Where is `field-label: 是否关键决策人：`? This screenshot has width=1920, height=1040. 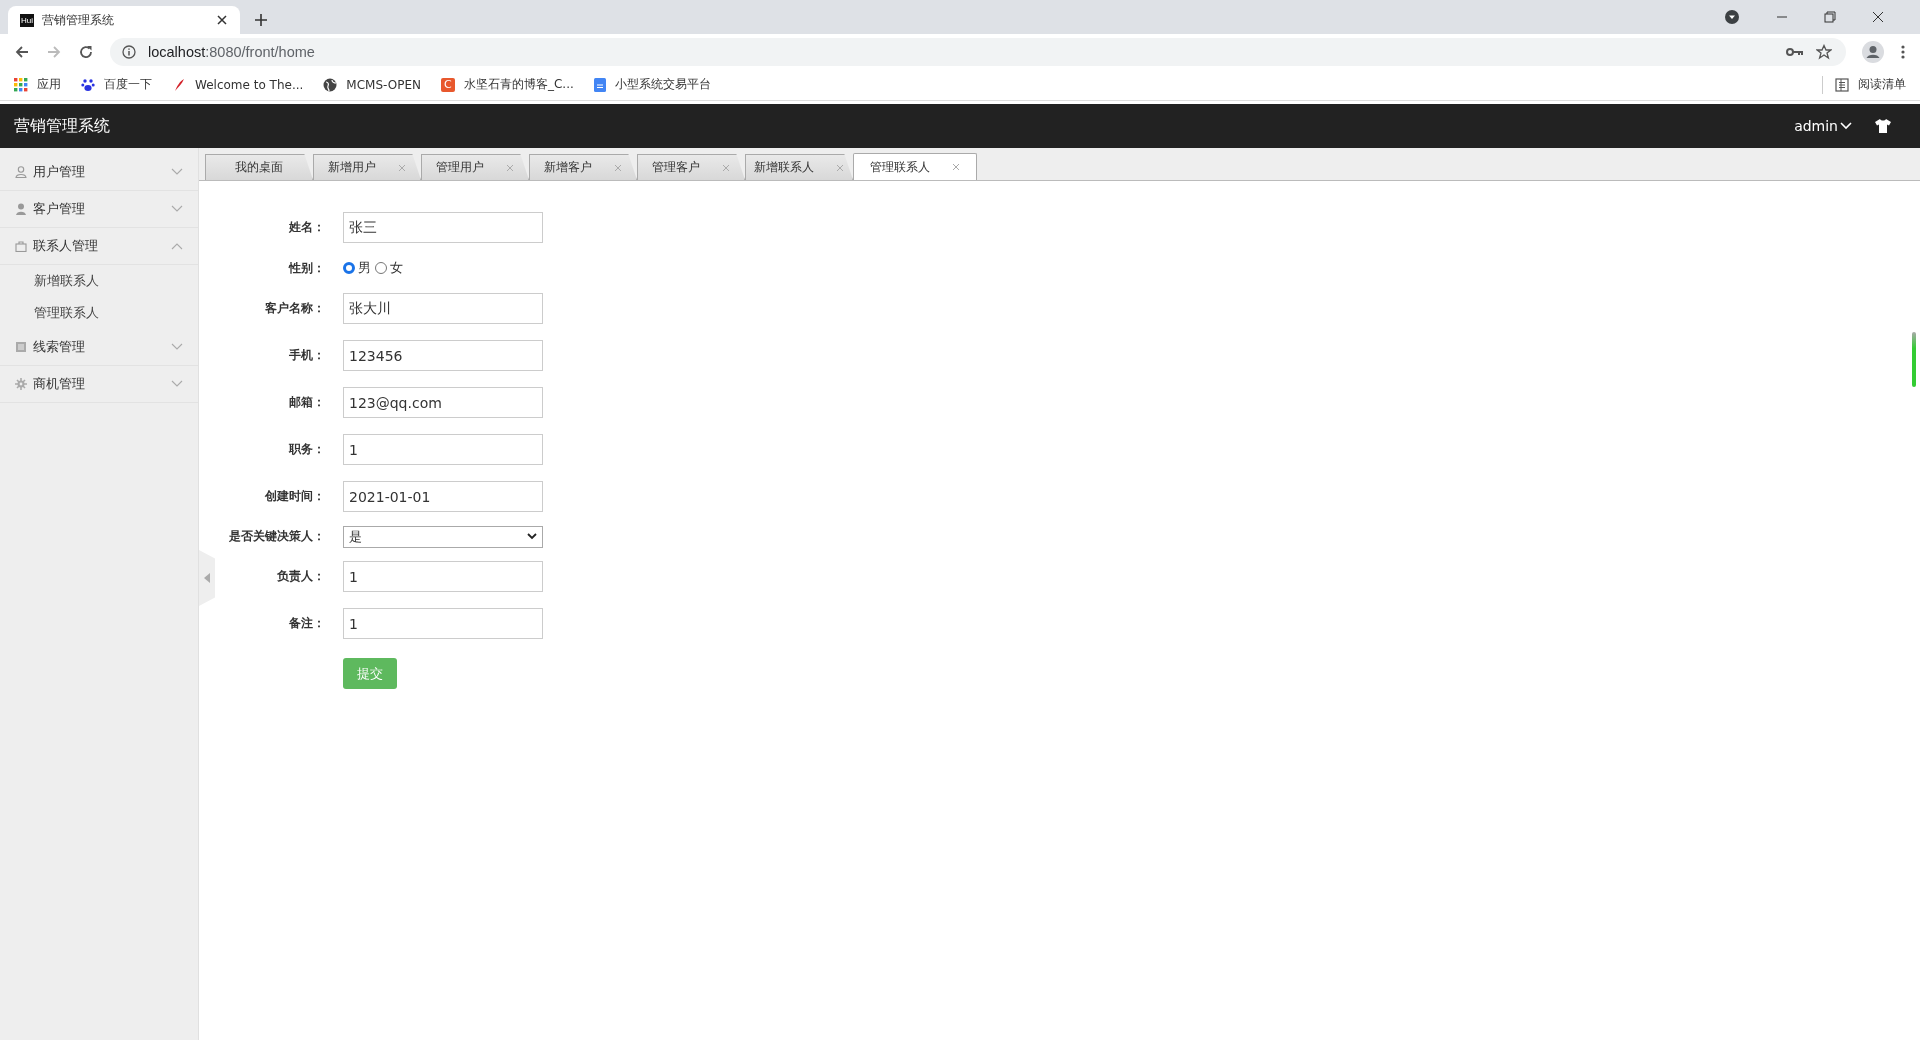 field-label: 是否关键决策人： is located at coordinates (277, 536).